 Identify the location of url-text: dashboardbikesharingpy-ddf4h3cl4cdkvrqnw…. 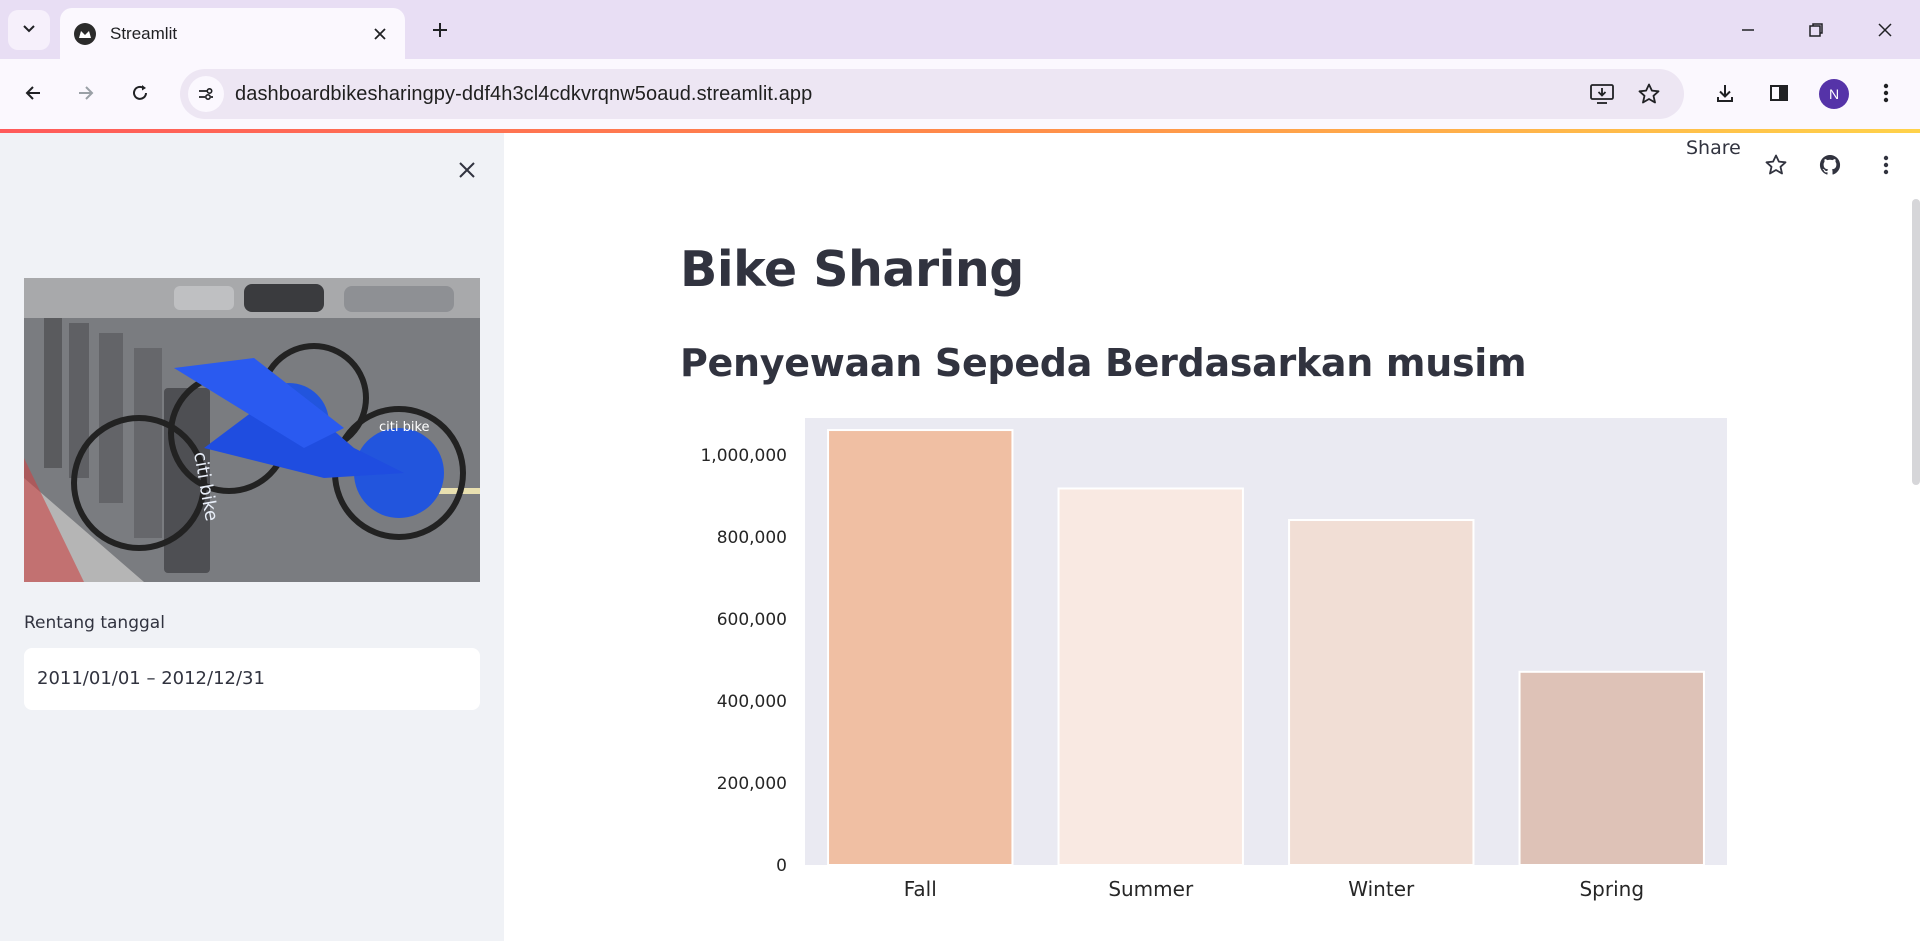
(524, 94).